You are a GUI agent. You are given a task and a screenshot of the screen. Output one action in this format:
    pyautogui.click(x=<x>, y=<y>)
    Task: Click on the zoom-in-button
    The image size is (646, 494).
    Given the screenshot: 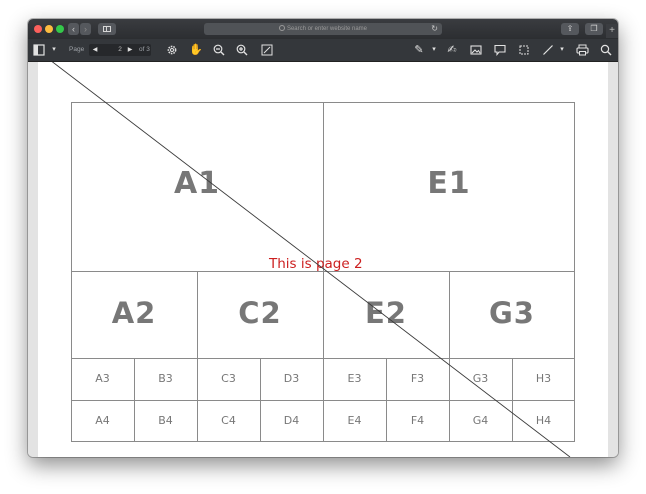 What is the action you would take?
    pyautogui.click(x=242, y=50)
    